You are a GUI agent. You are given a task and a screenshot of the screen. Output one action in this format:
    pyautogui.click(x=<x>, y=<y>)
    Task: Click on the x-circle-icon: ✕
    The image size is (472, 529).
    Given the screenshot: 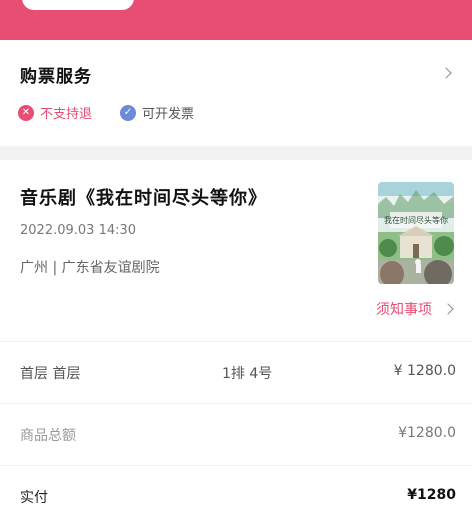 What is the action you would take?
    pyautogui.click(x=26, y=112)
    